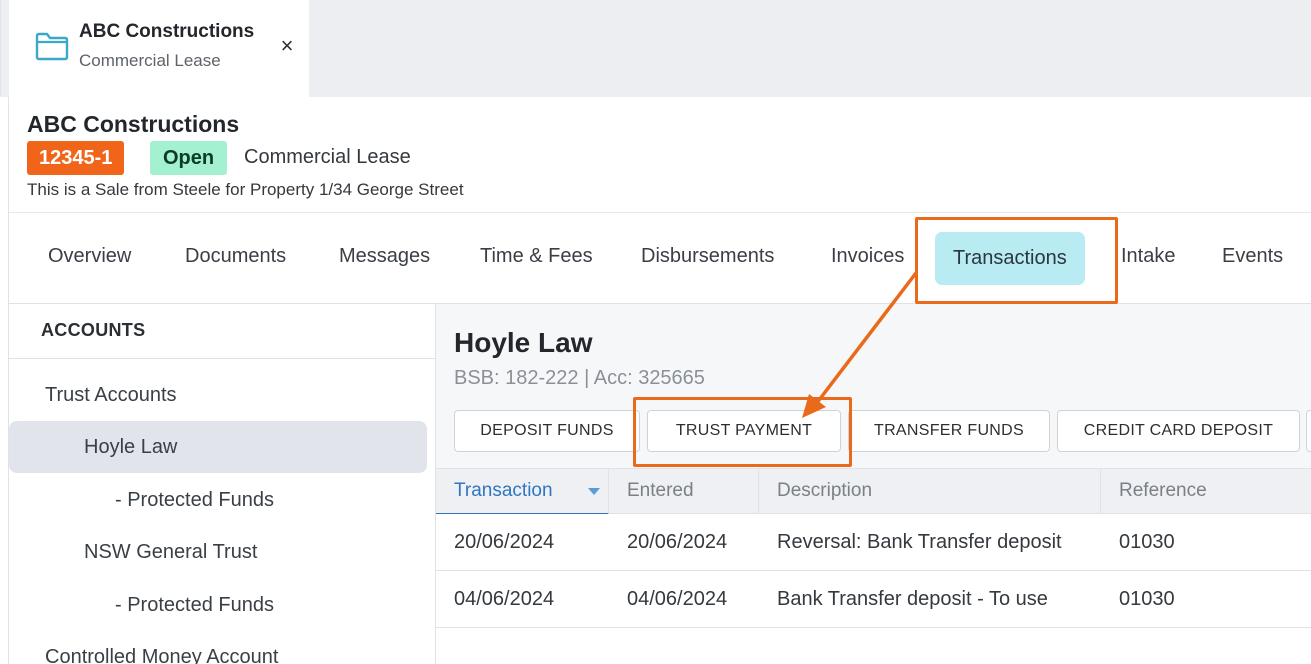  Describe the element at coordinates (170, 552) in the screenshot. I see `sidebar-item-nsw-general-trust: NSW General Trust` at that location.